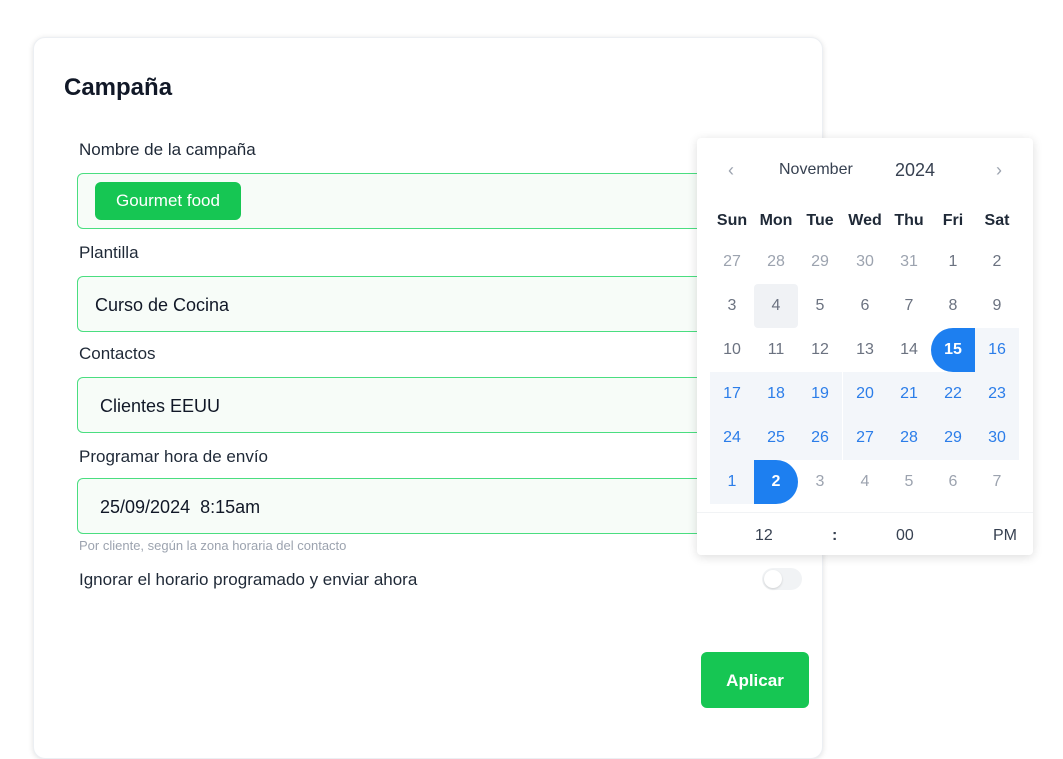 Image resolution: width=1063 pixels, height=759 pixels. What do you see at coordinates (953, 394) in the screenshot?
I see `calendar-day: 22` at bounding box center [953, 394].